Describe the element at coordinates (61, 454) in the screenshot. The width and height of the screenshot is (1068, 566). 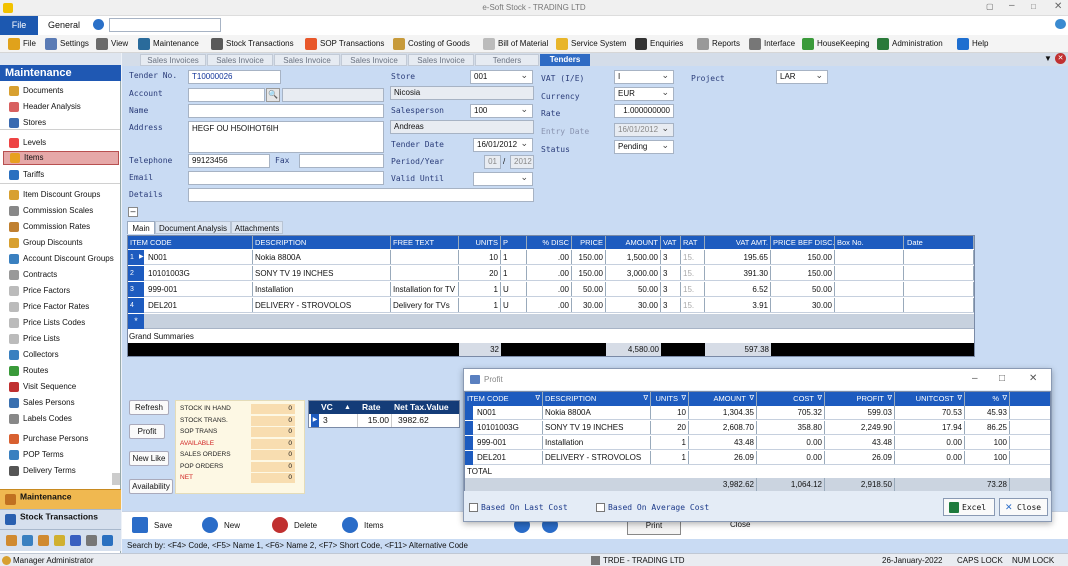
I see `sidebar-item-pop-terms: POP Terms` at that location.